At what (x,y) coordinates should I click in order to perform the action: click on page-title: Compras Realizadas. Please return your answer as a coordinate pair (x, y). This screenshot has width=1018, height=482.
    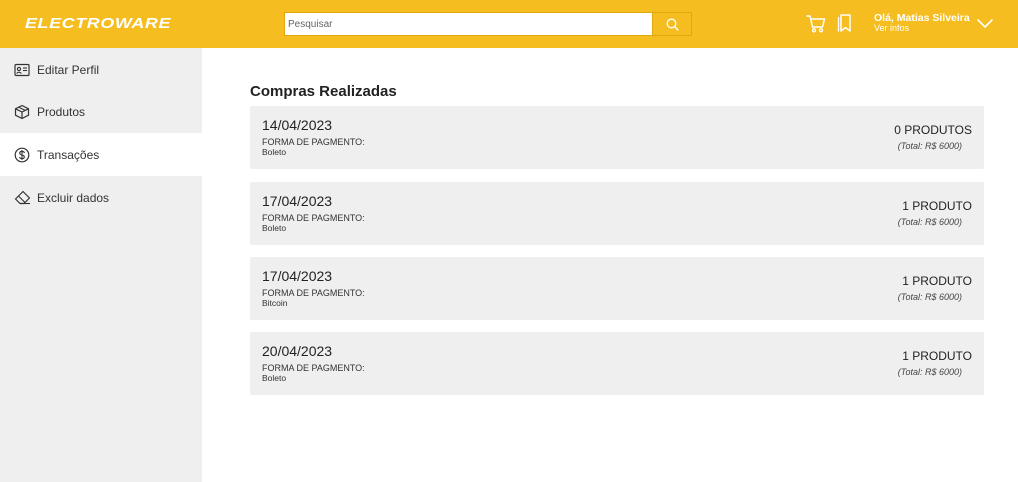
    Looking at the image, I should click on (323, 91).